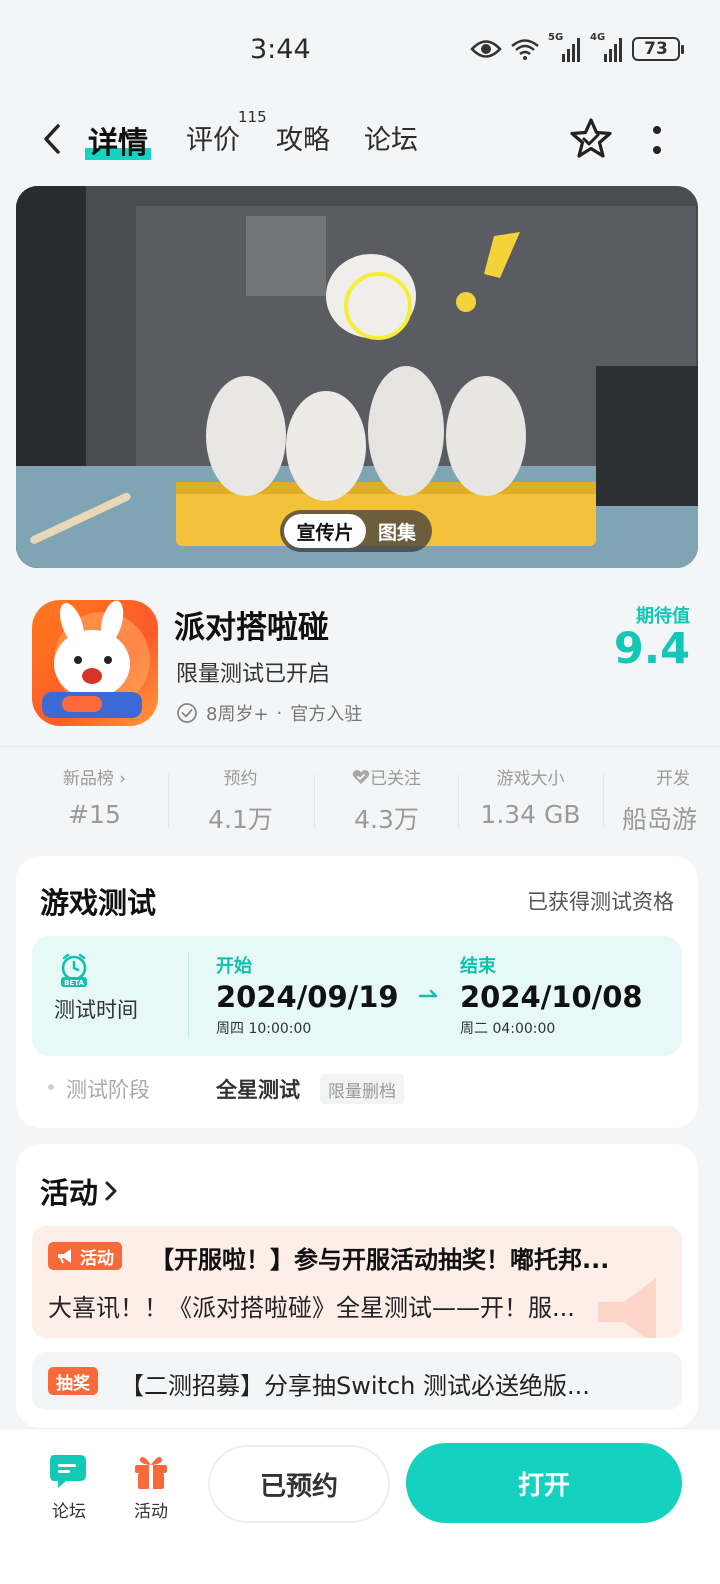  I want to click on bottom-action-bar: 论坛 活动 已预约 打开, so click(360, 1506).